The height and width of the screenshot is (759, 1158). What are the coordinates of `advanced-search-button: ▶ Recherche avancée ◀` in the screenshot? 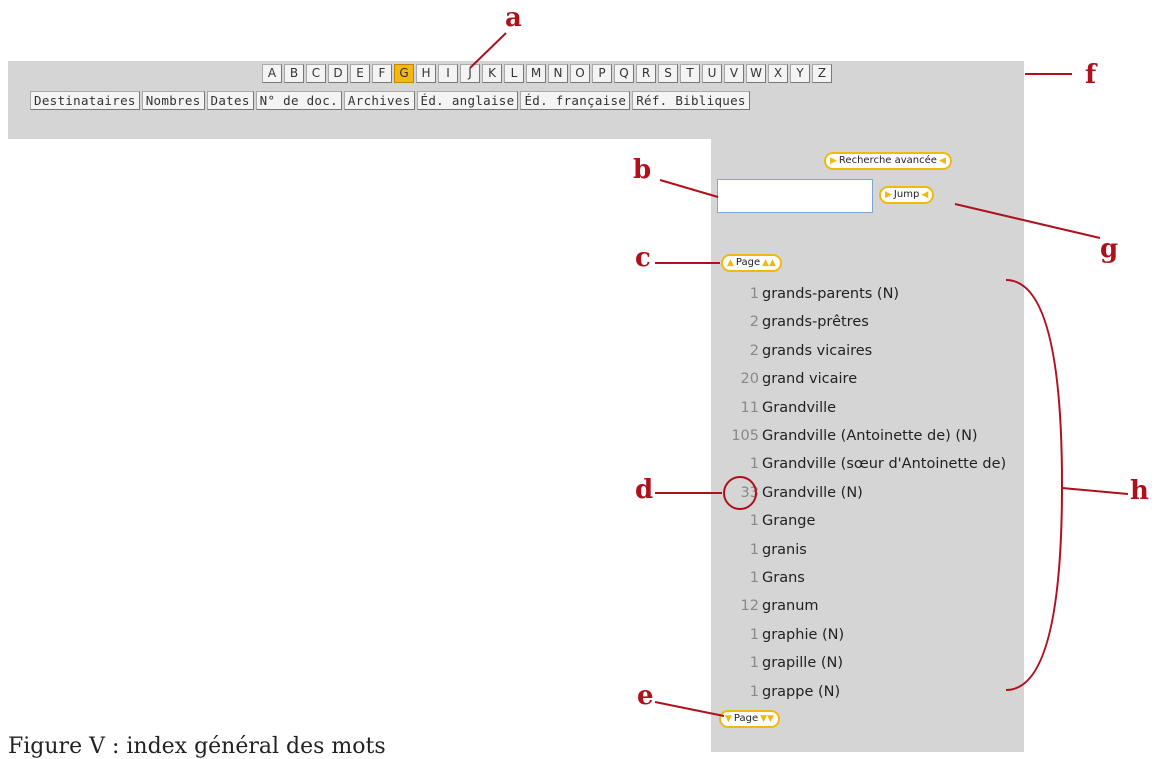 It's located at (888, 161).